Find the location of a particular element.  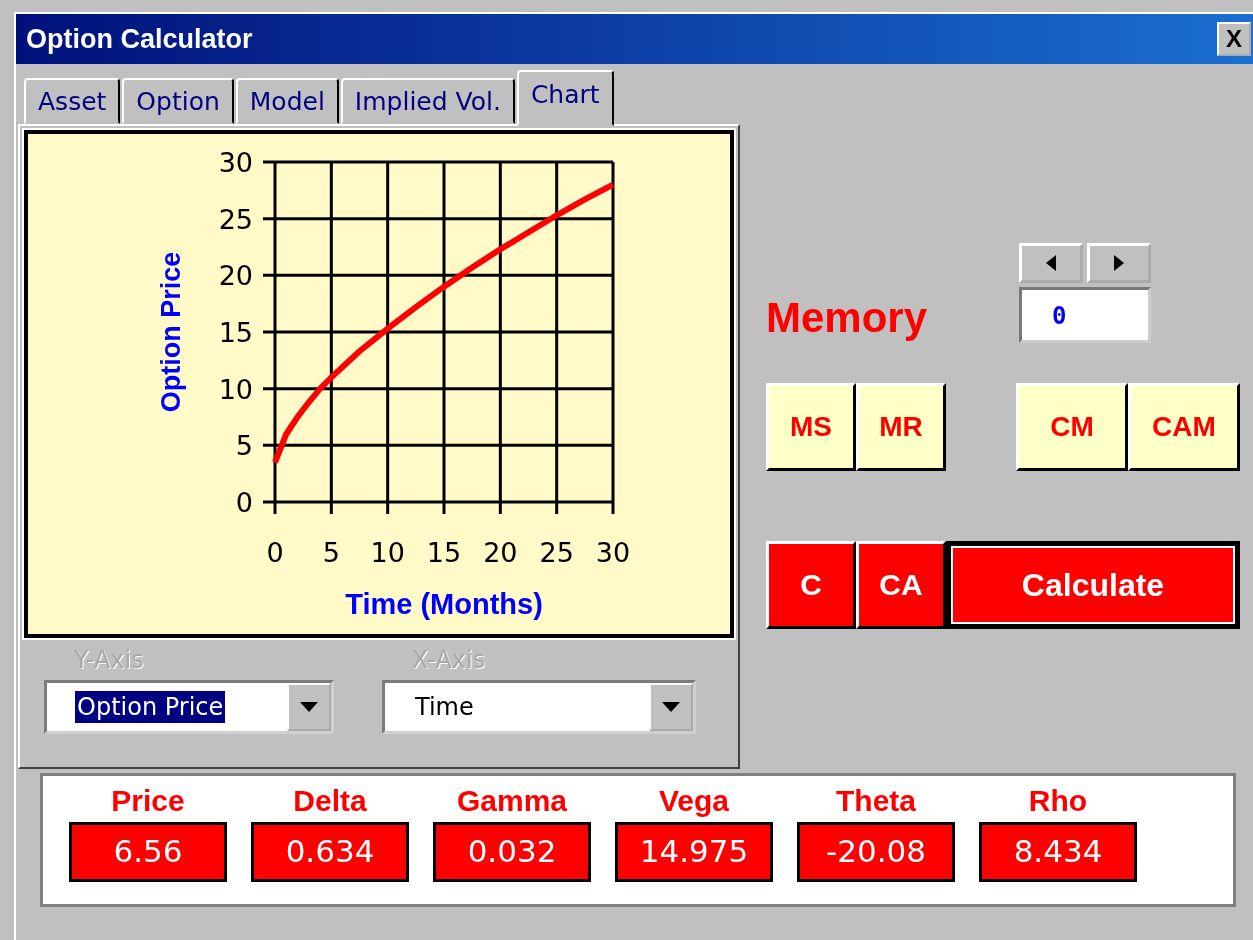

result-value: 0.634 is located at coordinates (330, 852).